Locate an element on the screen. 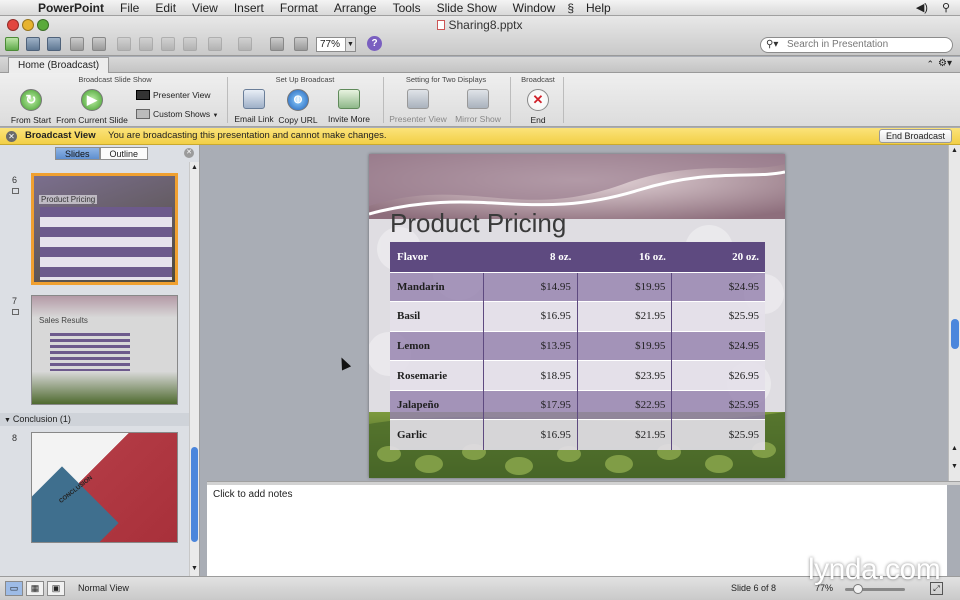 The width and height of the screenshot is (960, 600). normal-view-button: ▭ is located at coordinates (14, 588).